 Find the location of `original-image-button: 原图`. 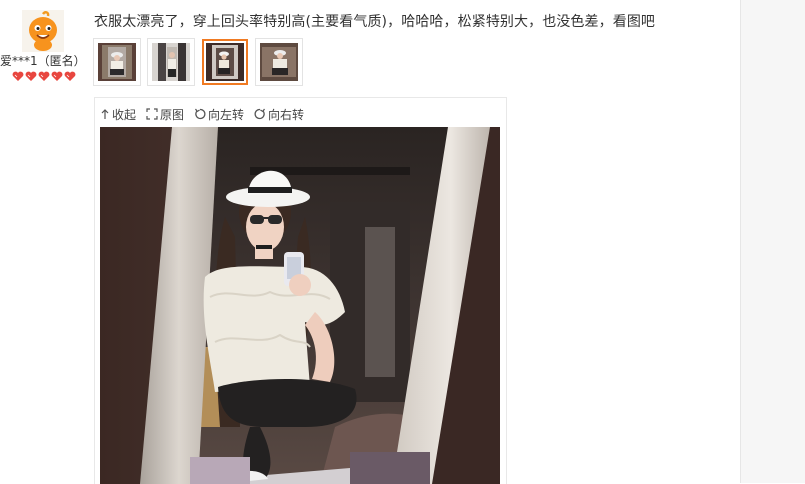

original-image-button: 原图 is located at coordinates (165, 114).